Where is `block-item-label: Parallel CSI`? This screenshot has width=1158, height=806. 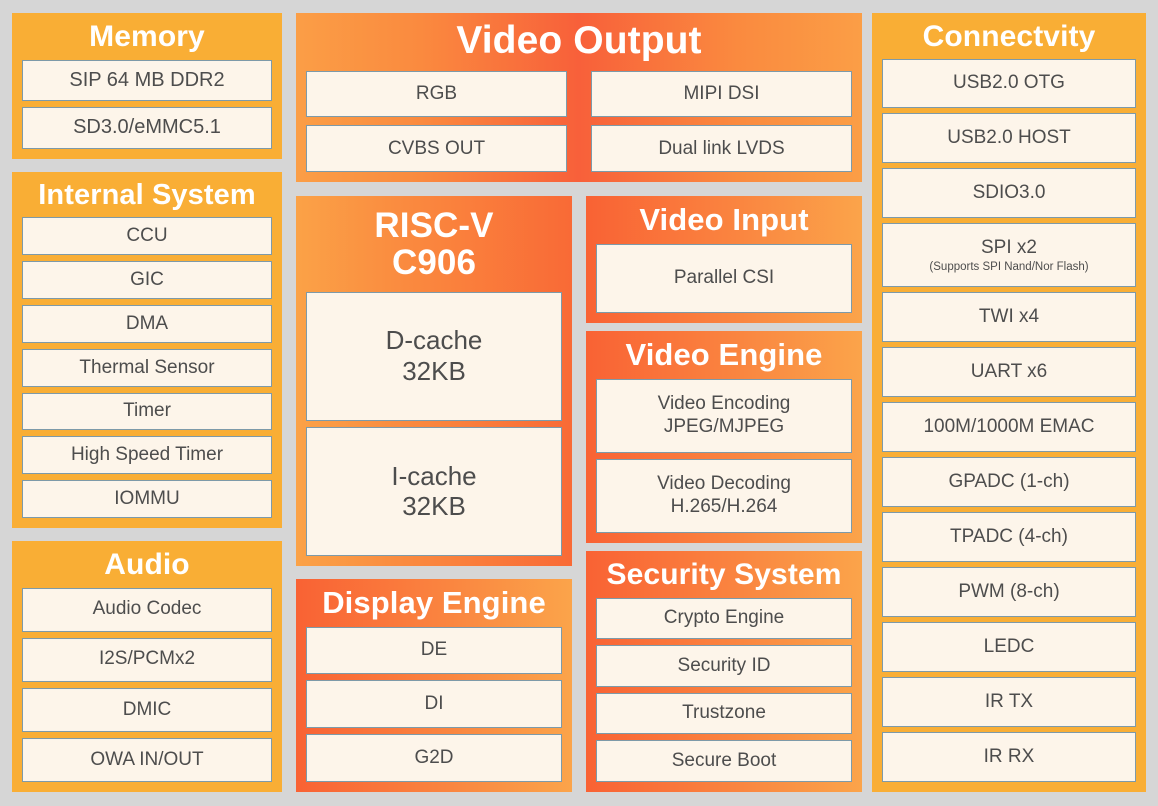
block-item-label: Parallel CSI is located at coordinates (724, 278).